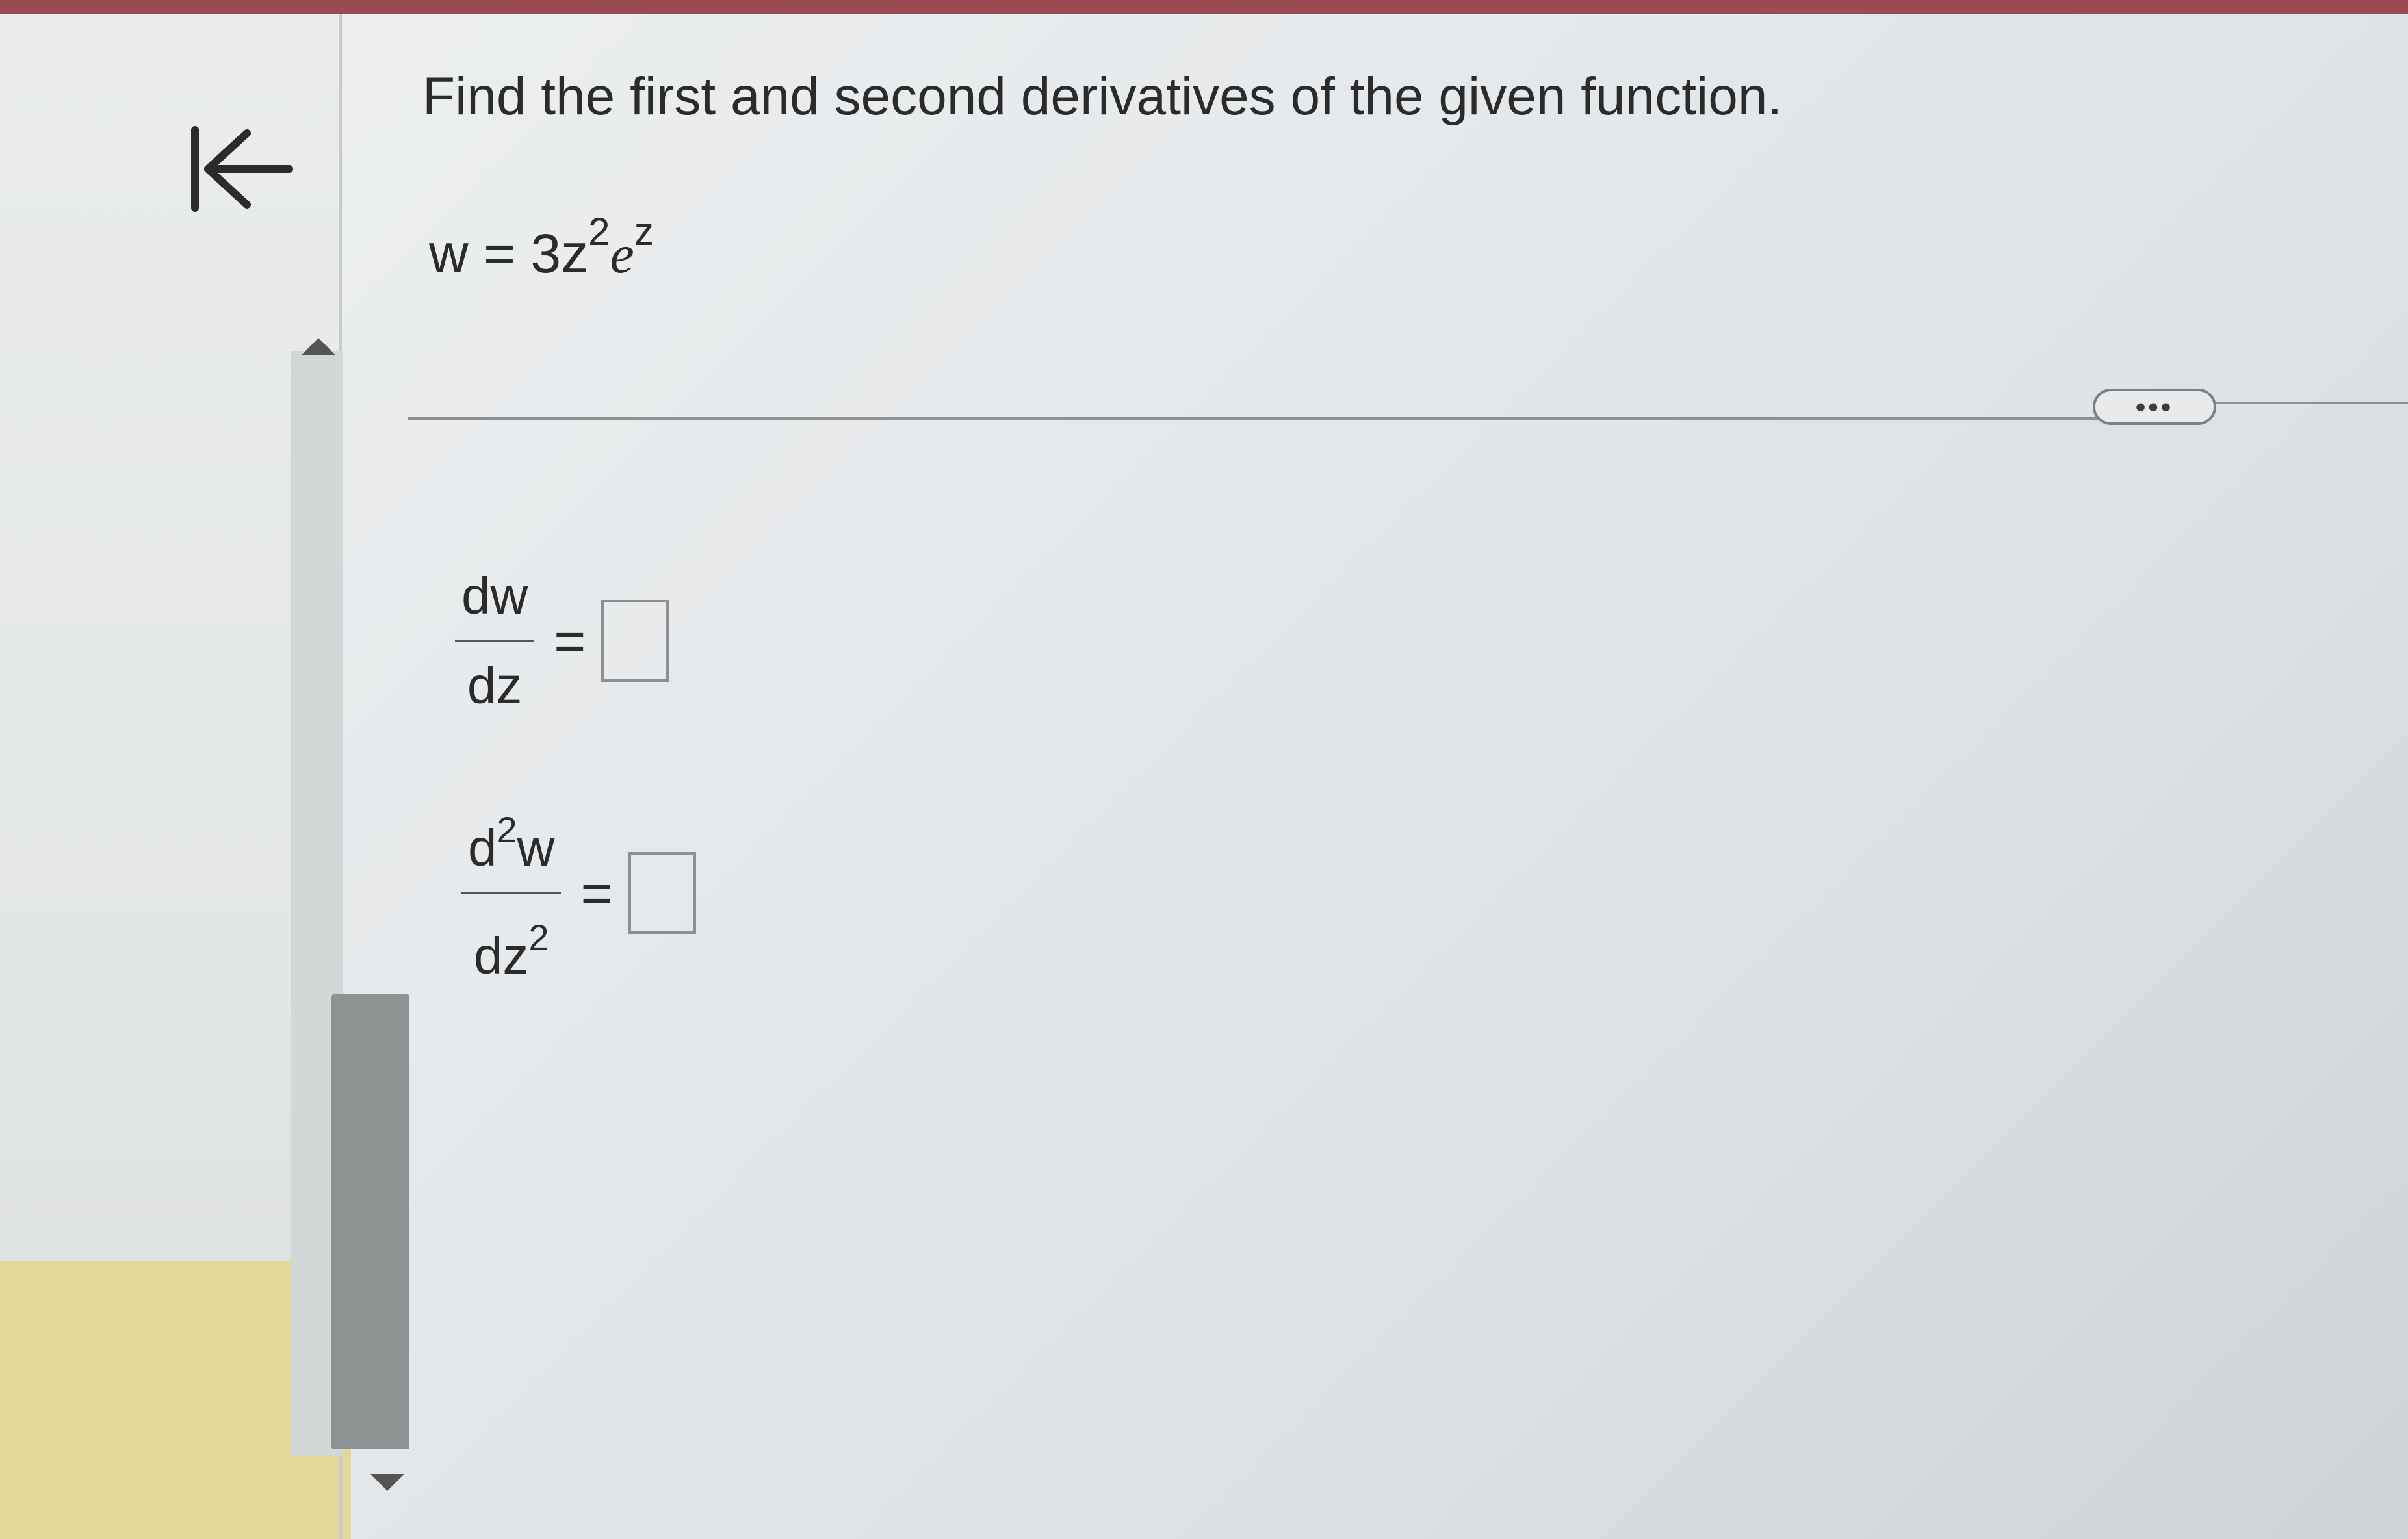 The height and width of the screenshot is (1539, 2408). I want to click on numerator-w: w, so click(536, 848).